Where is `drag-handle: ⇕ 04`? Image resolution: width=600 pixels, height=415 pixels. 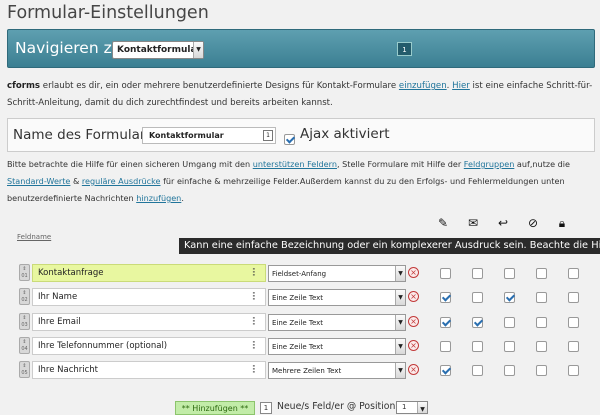 drag-handle: ⇕ 04 is located at coordinates (24, 345).